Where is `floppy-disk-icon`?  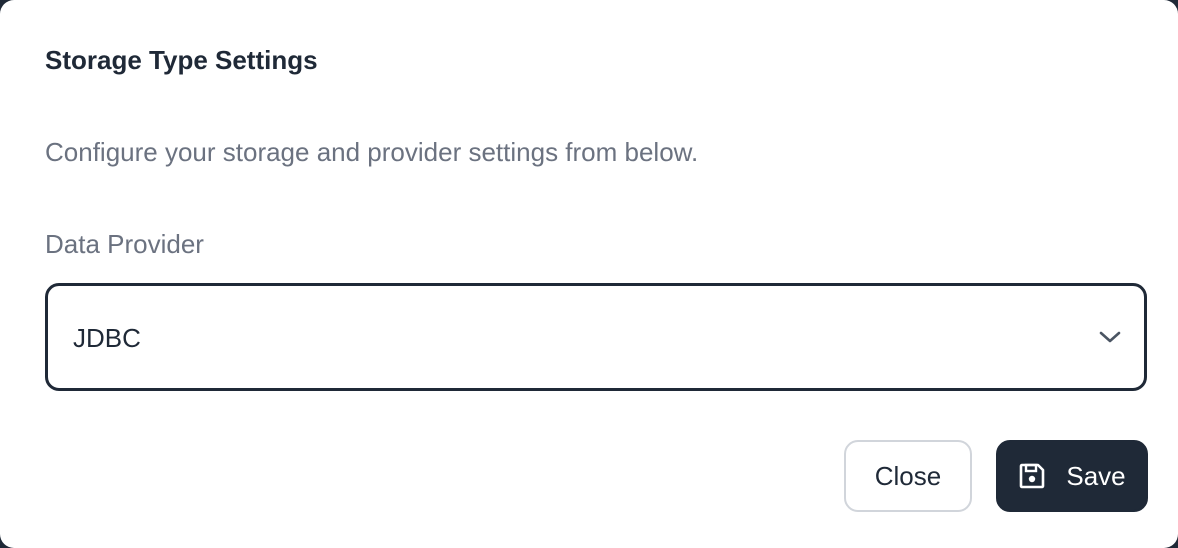
floppy-disk-icon is located at coordinates (1032, 476).